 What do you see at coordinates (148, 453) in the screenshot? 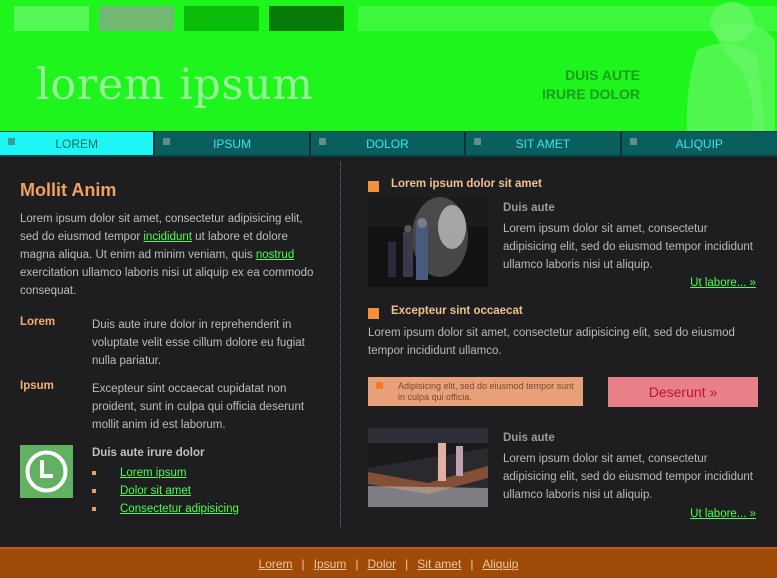
I see `links-title: Duis aute irure dolor` at bounding box center [148, 453].